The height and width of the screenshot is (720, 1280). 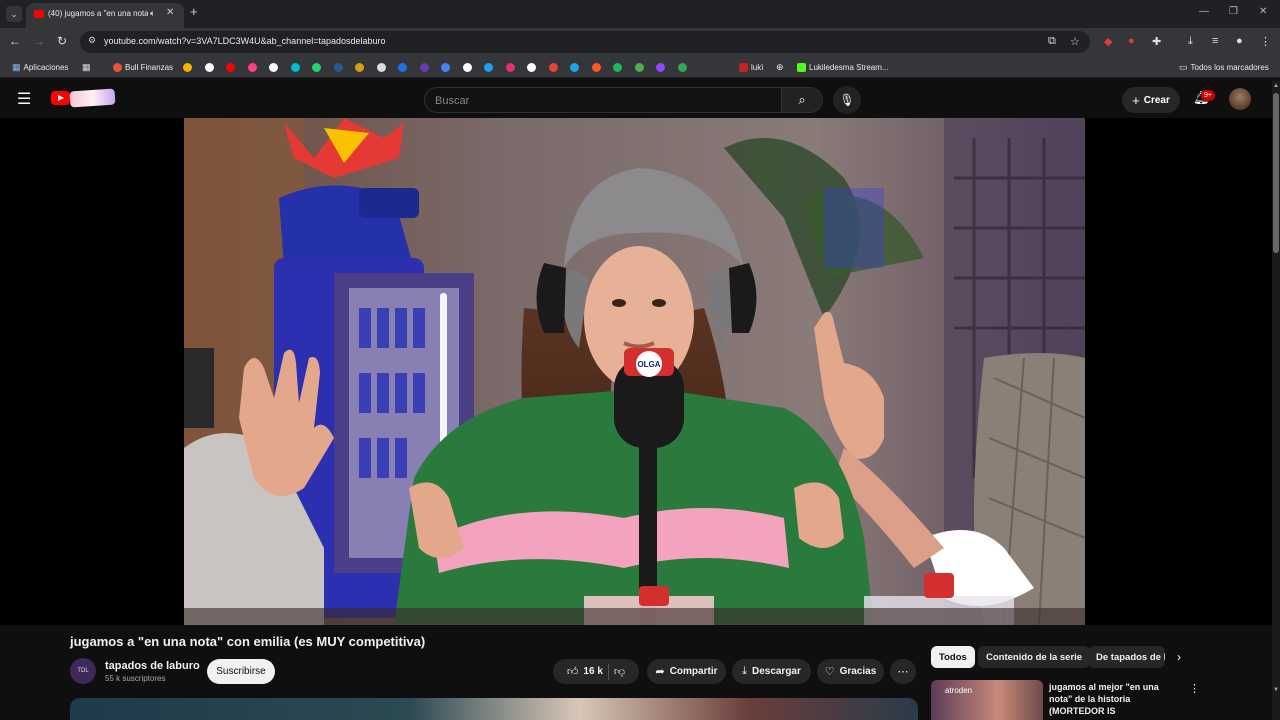 What do you see at coordinates (771, 671) in the screenshot?
I see `download-button: ⤓ Descargar` at bounding box center [771, 671].